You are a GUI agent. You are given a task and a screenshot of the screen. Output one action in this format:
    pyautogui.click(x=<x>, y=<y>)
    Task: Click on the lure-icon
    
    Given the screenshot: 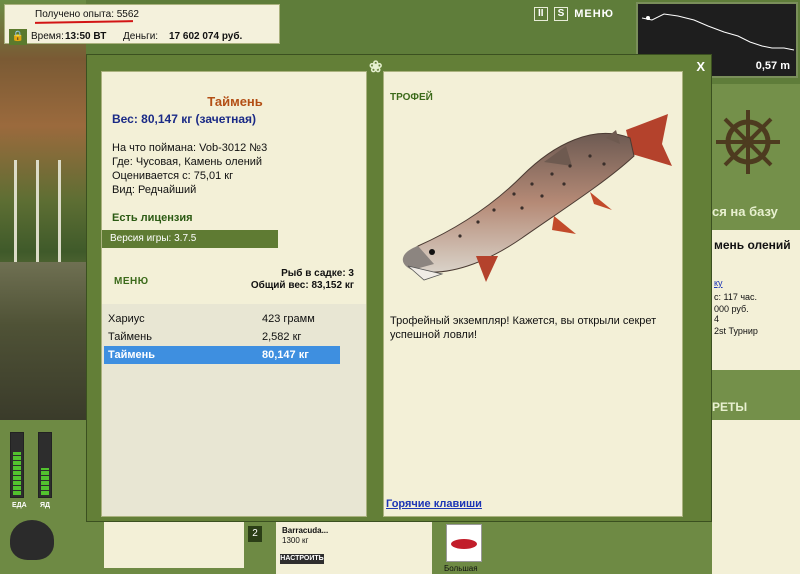 What is the action you would take?
    pyautogui.click(x=464, y=544)
    